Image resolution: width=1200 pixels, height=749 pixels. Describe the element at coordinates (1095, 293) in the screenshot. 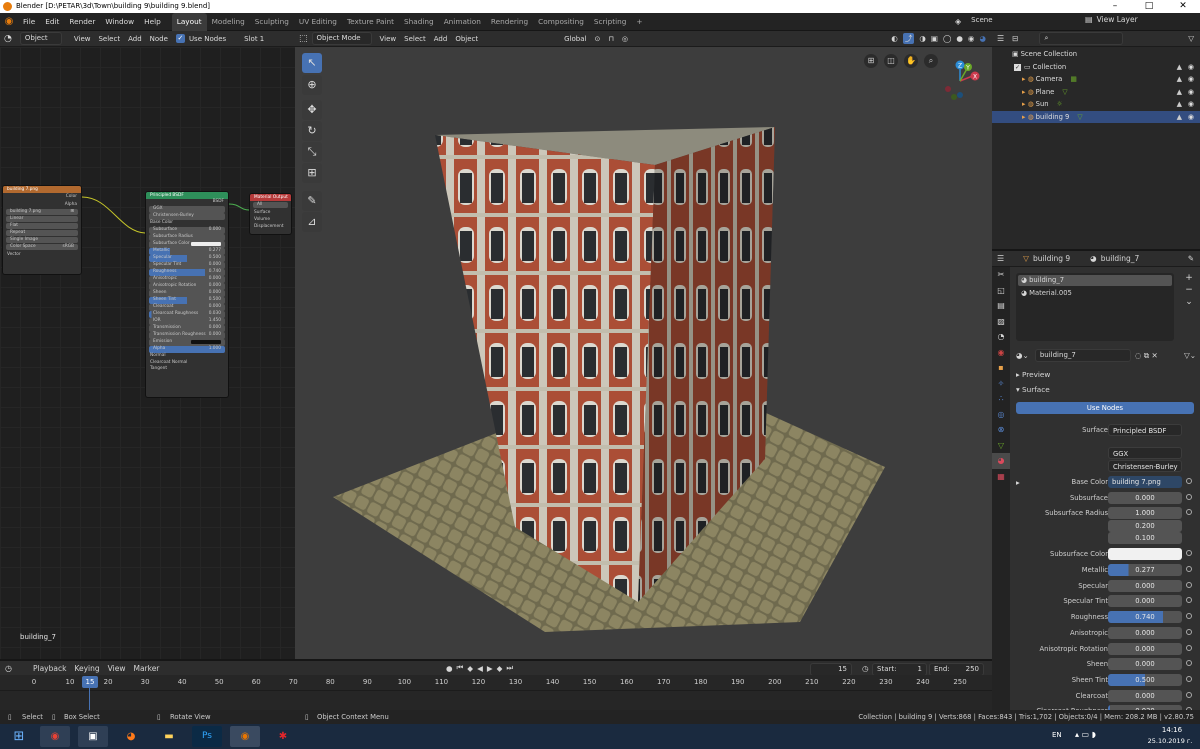

I see `material-slot-item: ◕ Material.005` at that location.